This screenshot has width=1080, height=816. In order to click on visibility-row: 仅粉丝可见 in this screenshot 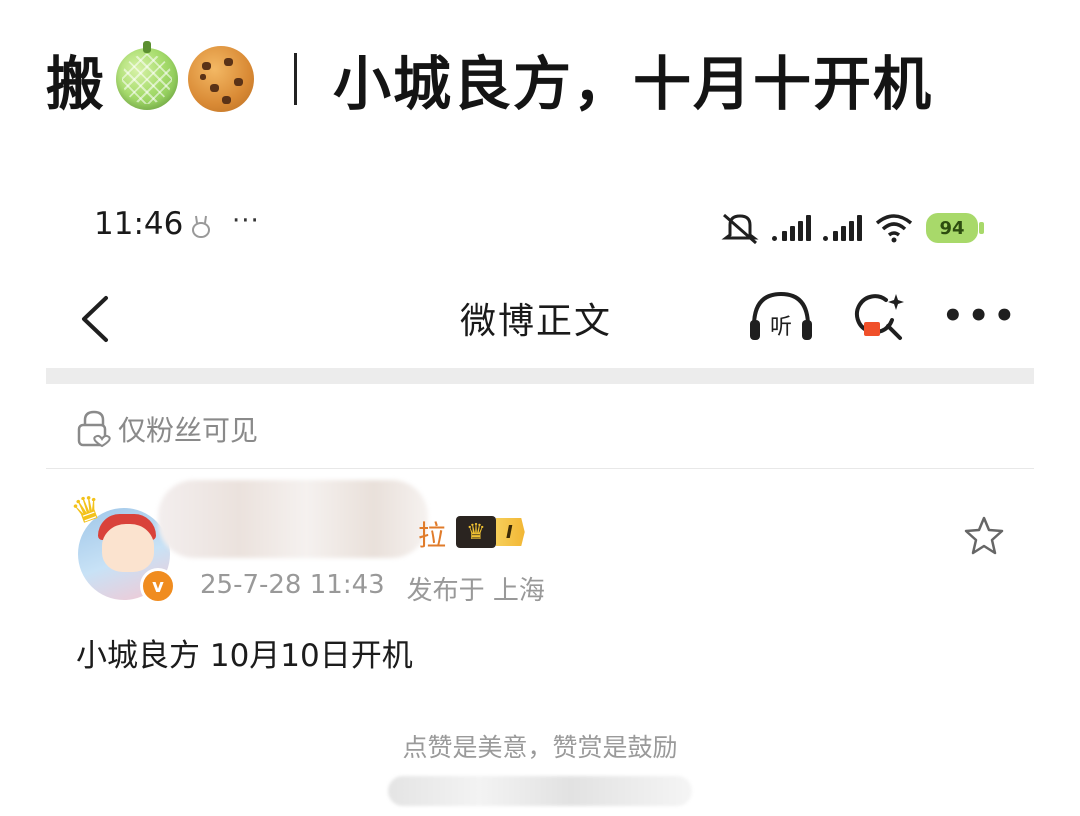, I will do `click(167, 429)`.